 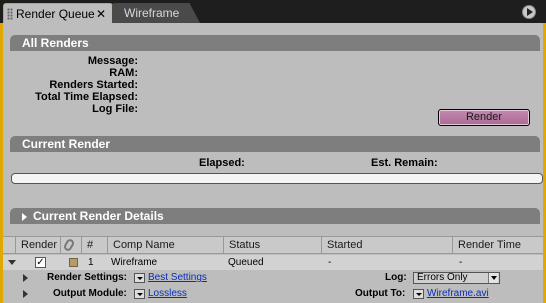 I want to click on all-renders-header: All Renders, so click(x=275, y=43).